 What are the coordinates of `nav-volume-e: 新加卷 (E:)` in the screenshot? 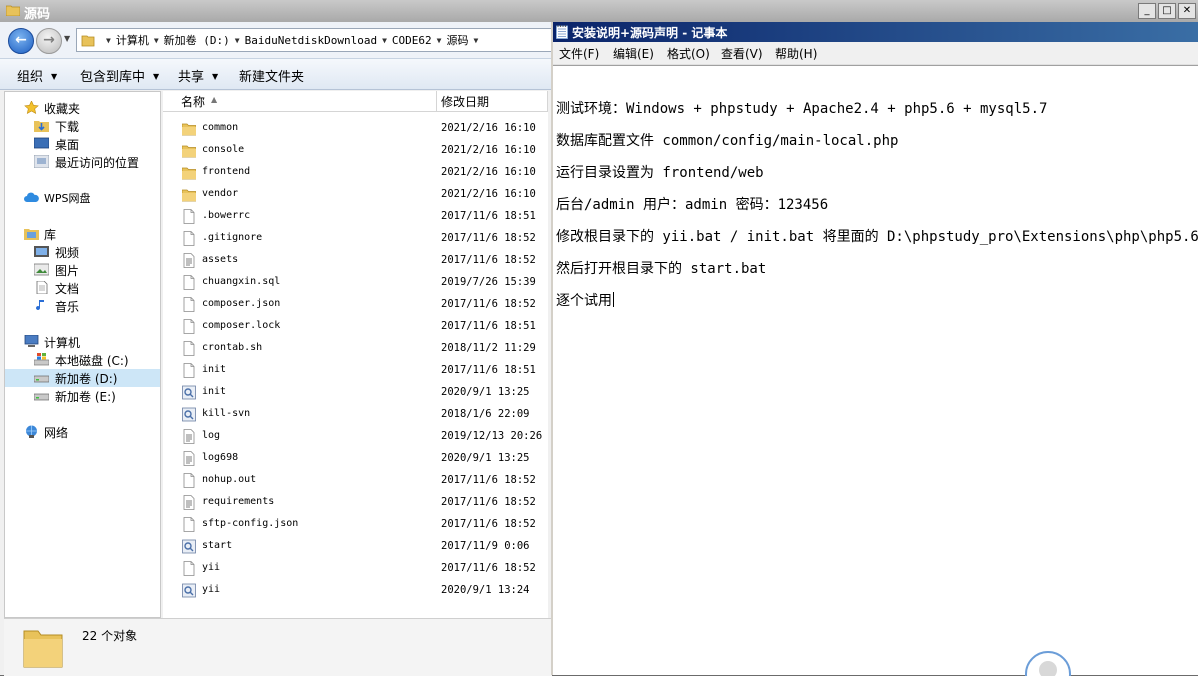 It's located at (82, 396).